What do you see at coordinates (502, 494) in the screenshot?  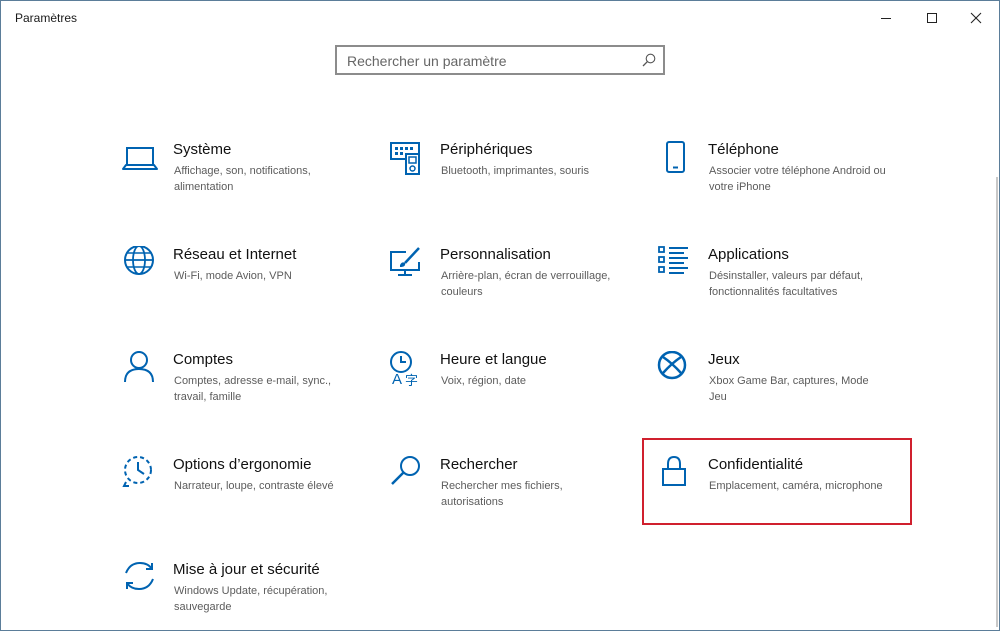 I see `tile-description: Rechercher mes fichiers, autorisations` at bounding box center [502, 494].